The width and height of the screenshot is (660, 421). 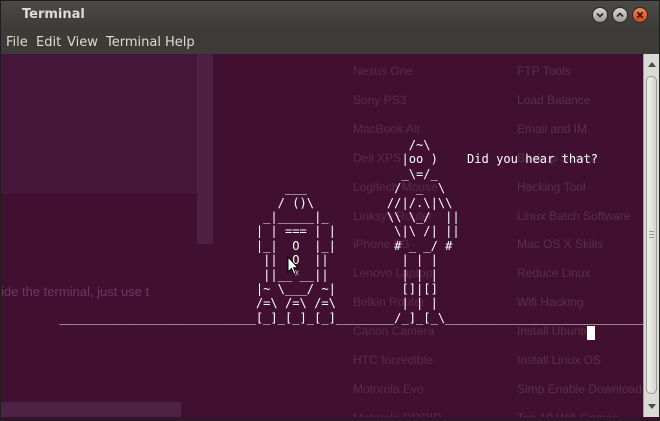 I want to click on close-icon, so click(x=640, y=15).